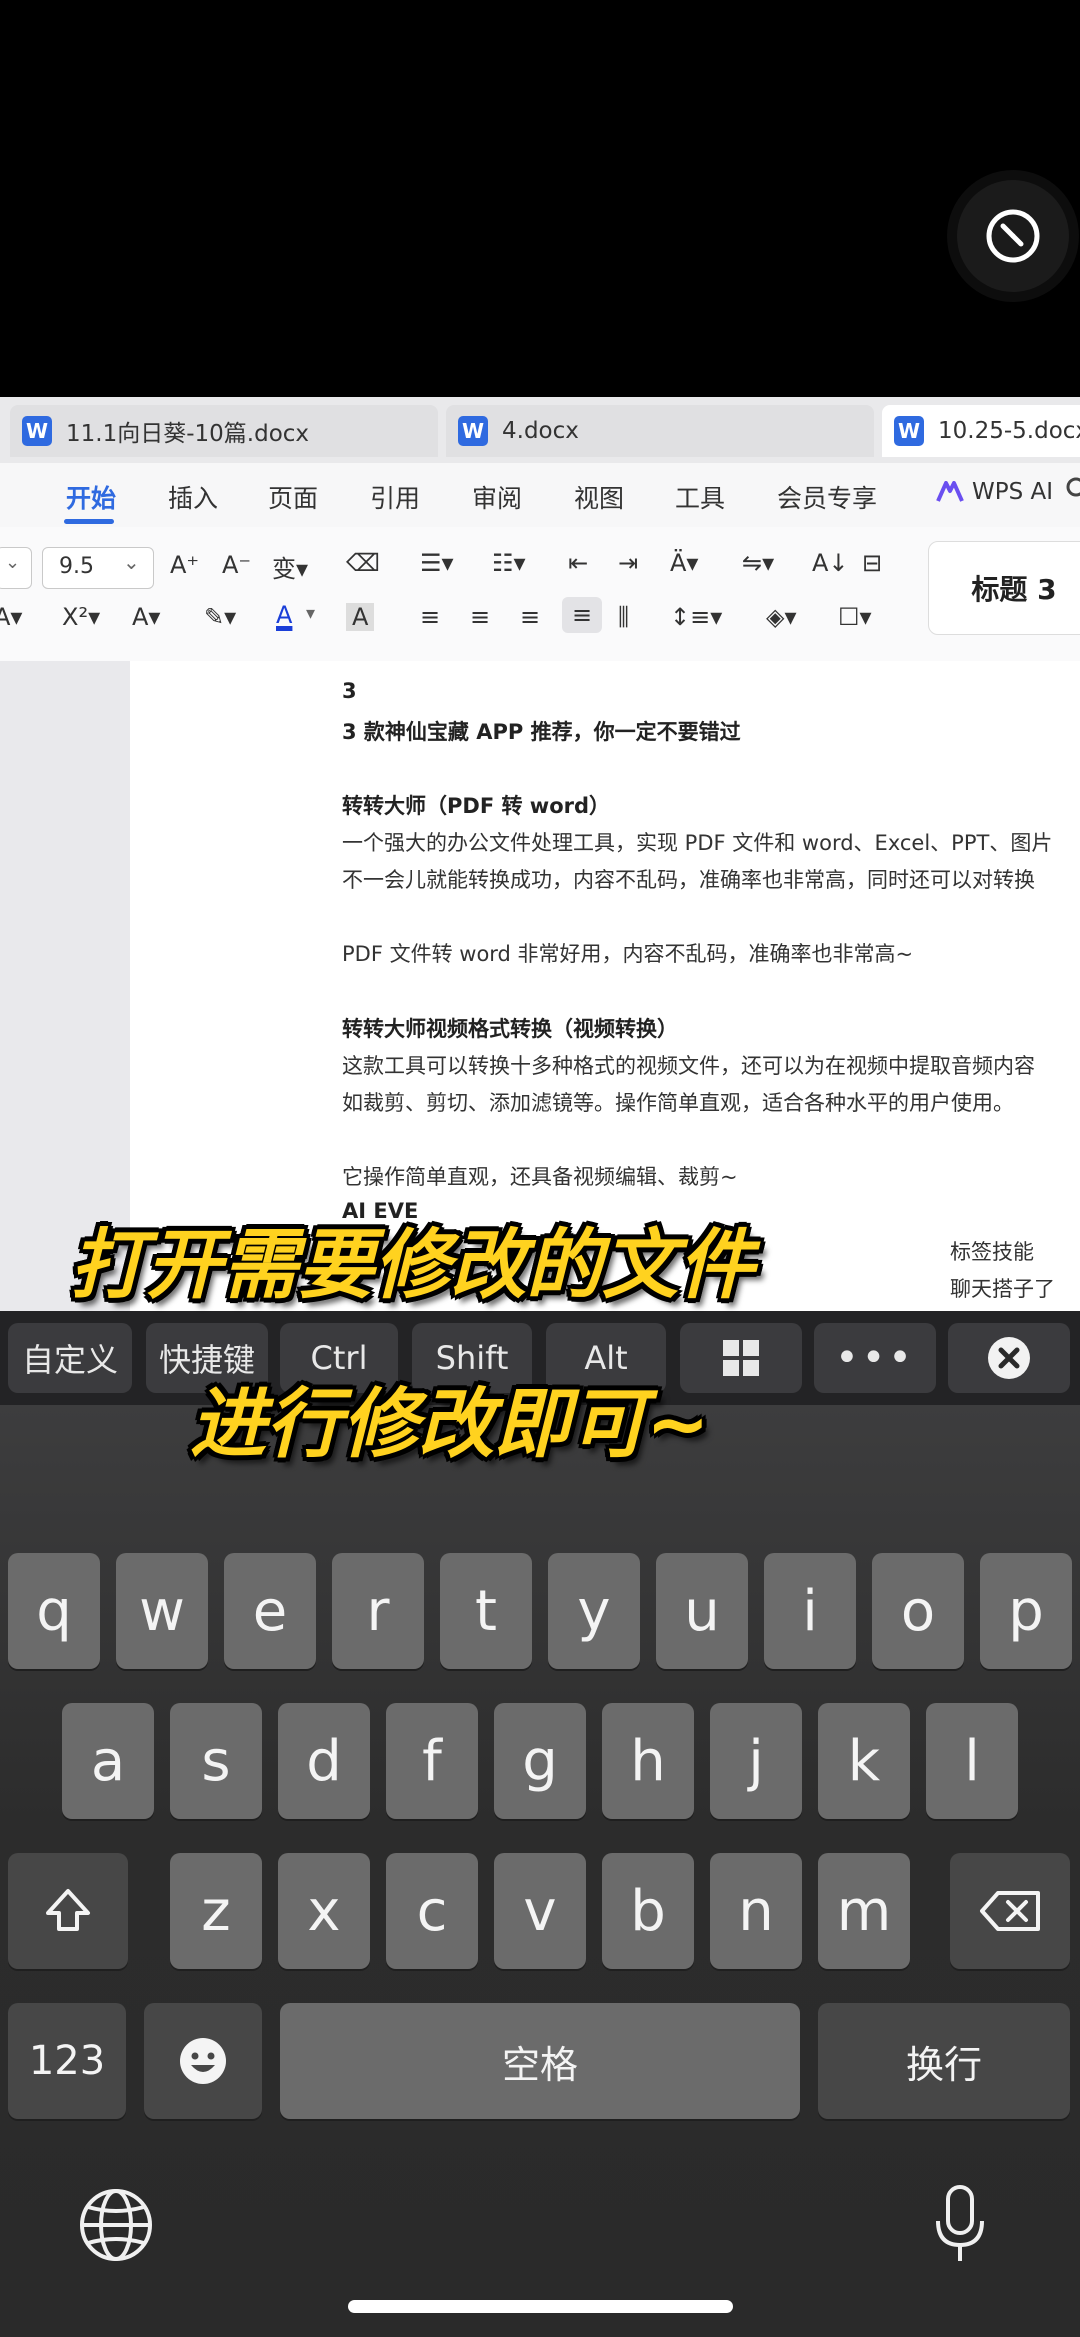 This screenshot has height=2337, width=1080. I want to click on key-i: i, so click(810, 1611).